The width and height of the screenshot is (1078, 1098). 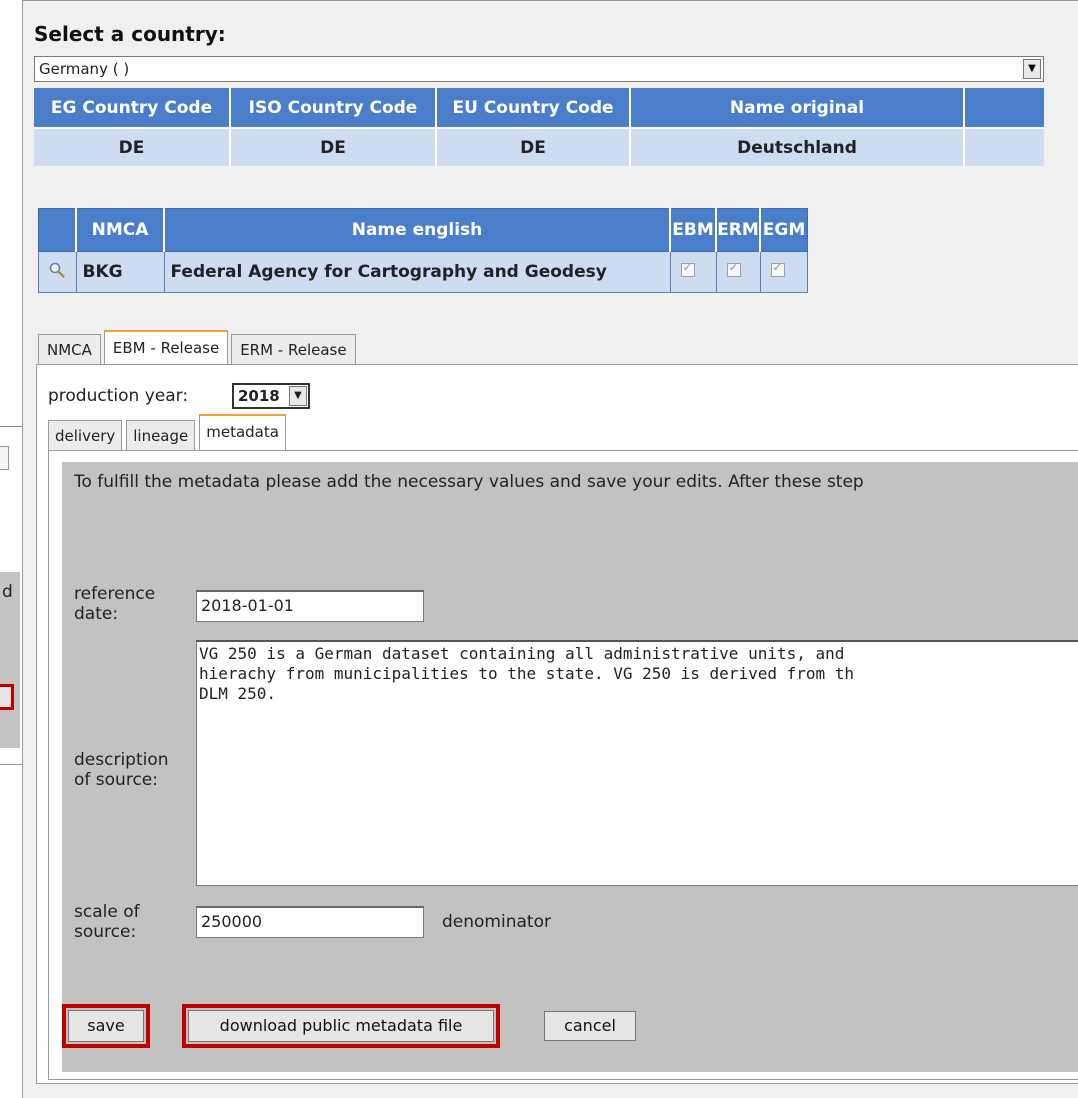 I want to click on production-year-select: 2018 ▼, so click(x=271, y=396).